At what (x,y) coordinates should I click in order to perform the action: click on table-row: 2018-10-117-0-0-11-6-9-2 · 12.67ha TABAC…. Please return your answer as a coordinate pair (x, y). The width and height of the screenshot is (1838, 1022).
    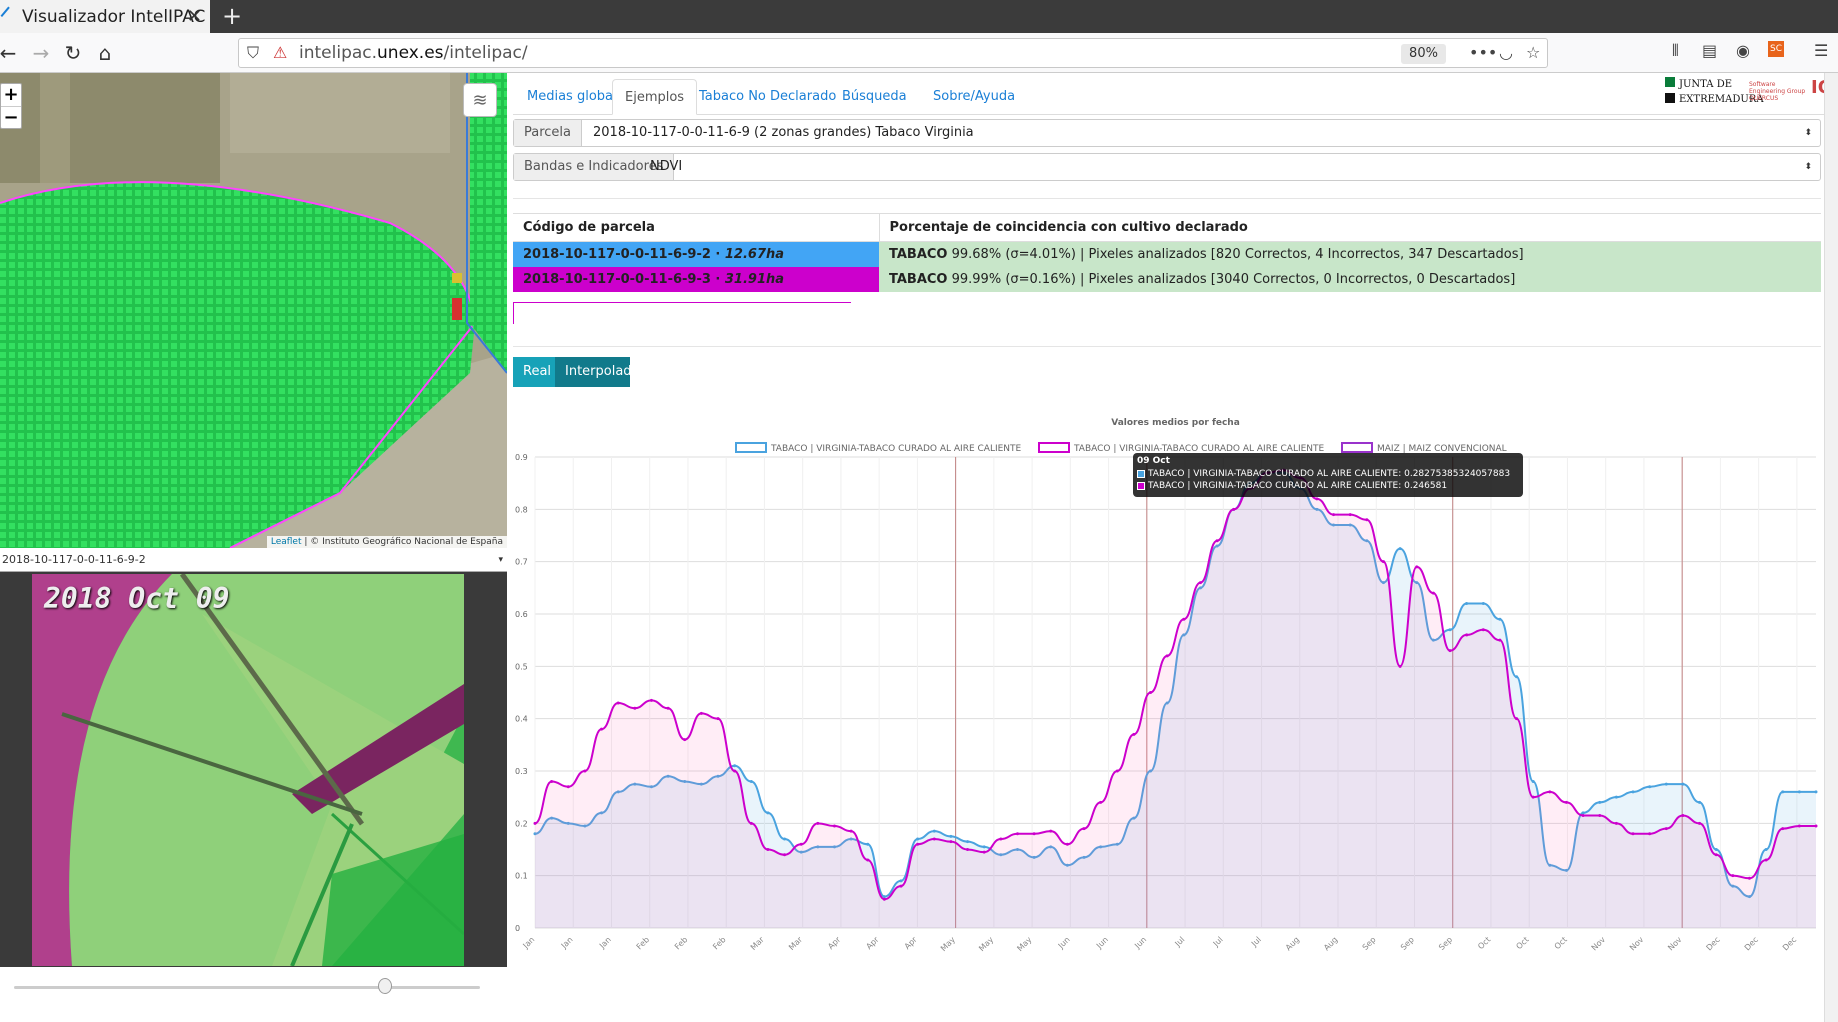
    Looking at the image, I should click on (1167, 254).